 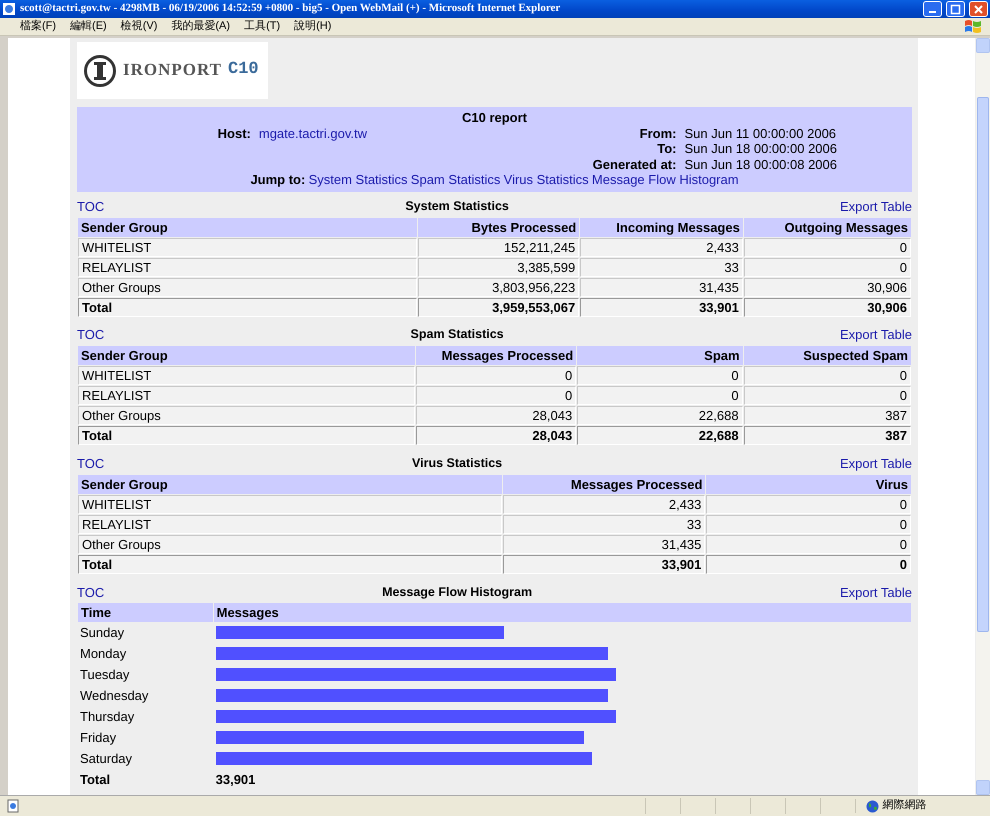 I want to click on browser-icon, so click(x=9, y=9).